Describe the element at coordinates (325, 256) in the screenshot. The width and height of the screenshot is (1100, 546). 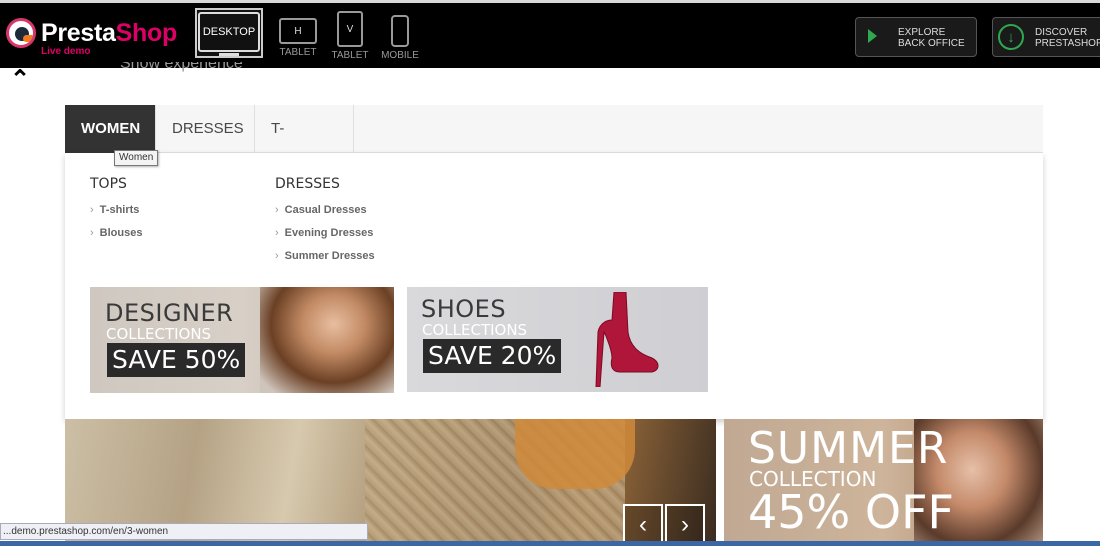
I see `subcategory-link: › Summer Dresses` at that location.